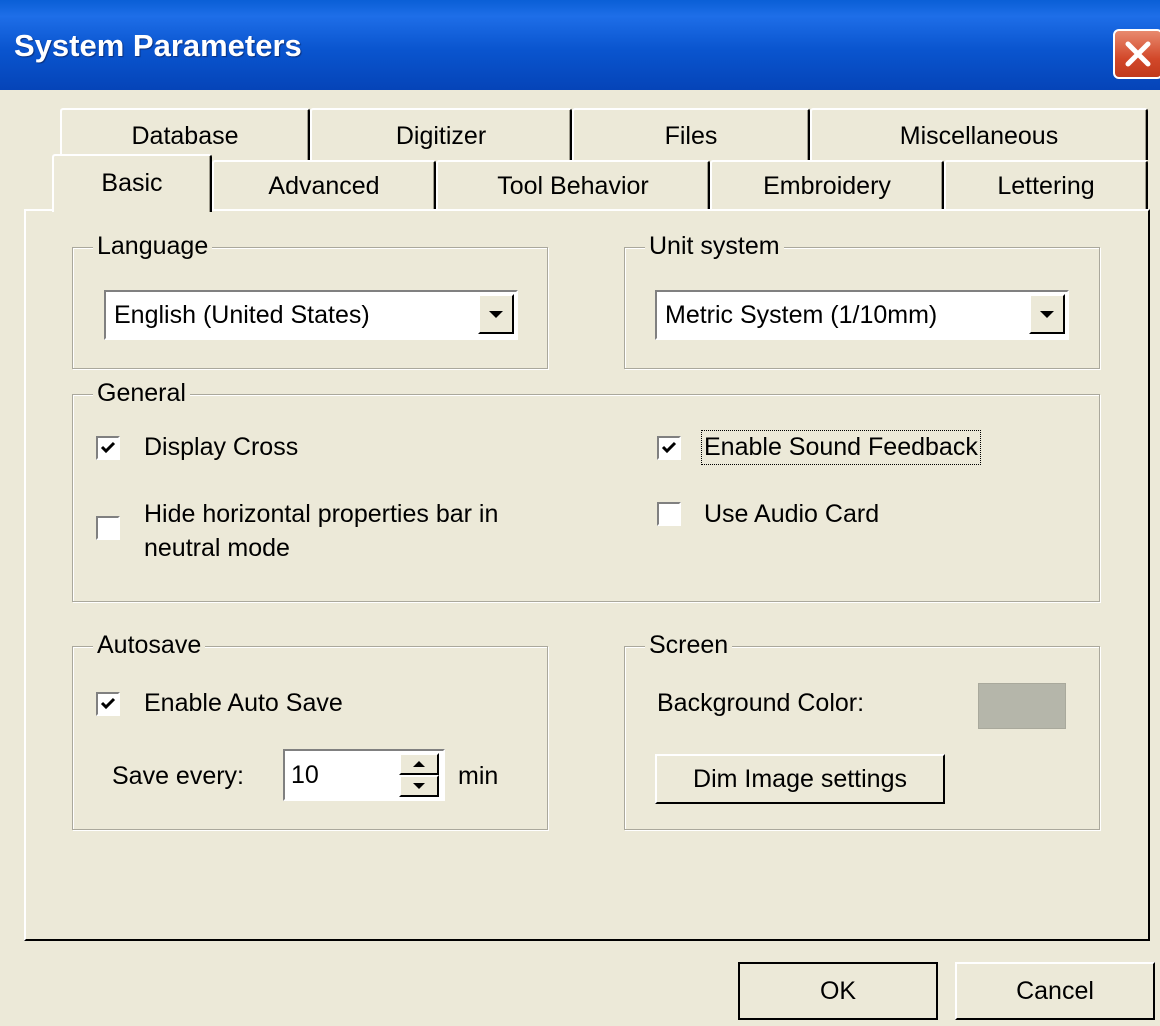 This screenshot has height=1026, width=1160. I want to click on hide-properties-bar-label-line1: Hide horizontal properties bar in, so click(321, 514).